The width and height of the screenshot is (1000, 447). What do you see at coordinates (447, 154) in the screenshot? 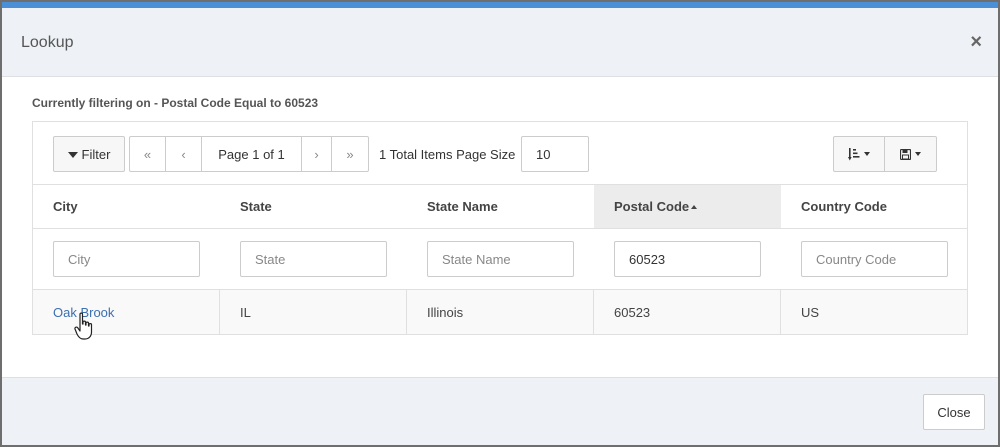
I see `total-items-label: 1 Total Items Page Size` at bounding box center [447, 154].